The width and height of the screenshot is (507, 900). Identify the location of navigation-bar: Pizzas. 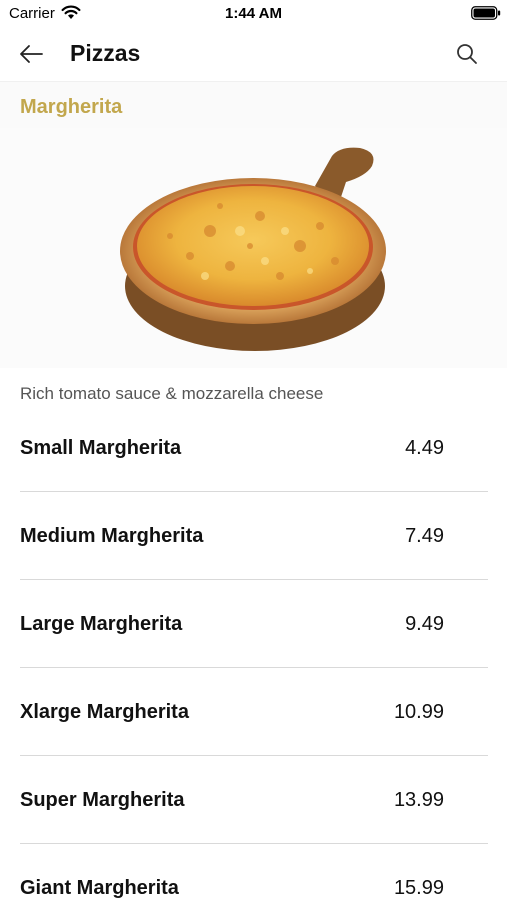
(253, 55).